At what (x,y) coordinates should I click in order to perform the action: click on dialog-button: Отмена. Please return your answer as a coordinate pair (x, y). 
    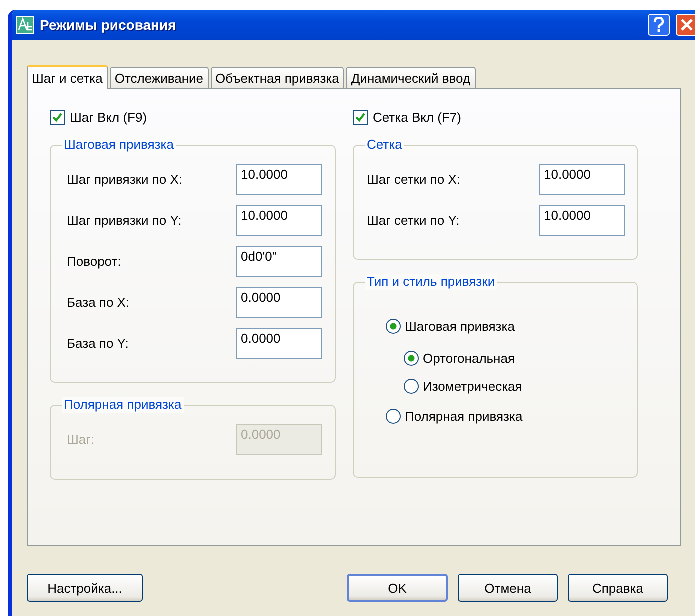
    Looking at the image, I should click on (508, 588).